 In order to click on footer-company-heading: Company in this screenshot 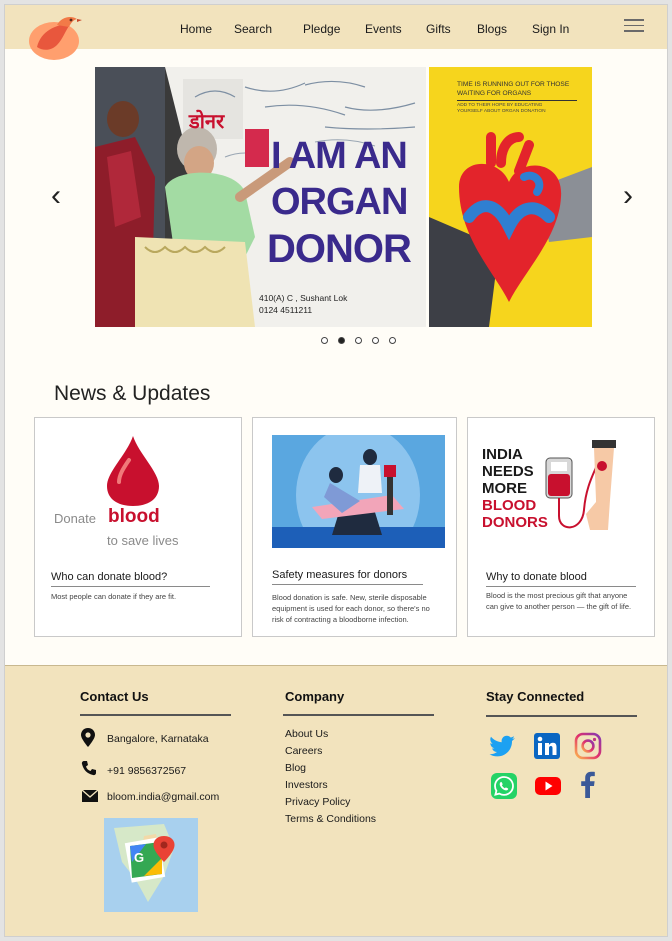, I will do `click(315, 696)`.